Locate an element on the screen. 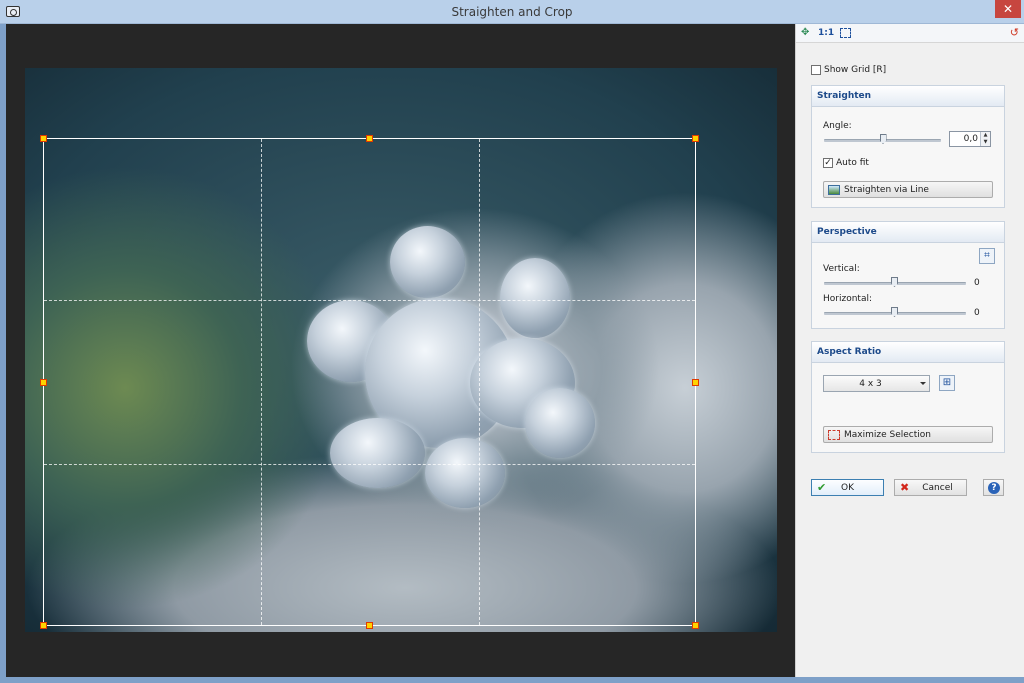 Image resolution: width=1024 pixels, height=683 pixels. straighten-via-line-label: Straighten via Line is located at coordinates (886, 189).